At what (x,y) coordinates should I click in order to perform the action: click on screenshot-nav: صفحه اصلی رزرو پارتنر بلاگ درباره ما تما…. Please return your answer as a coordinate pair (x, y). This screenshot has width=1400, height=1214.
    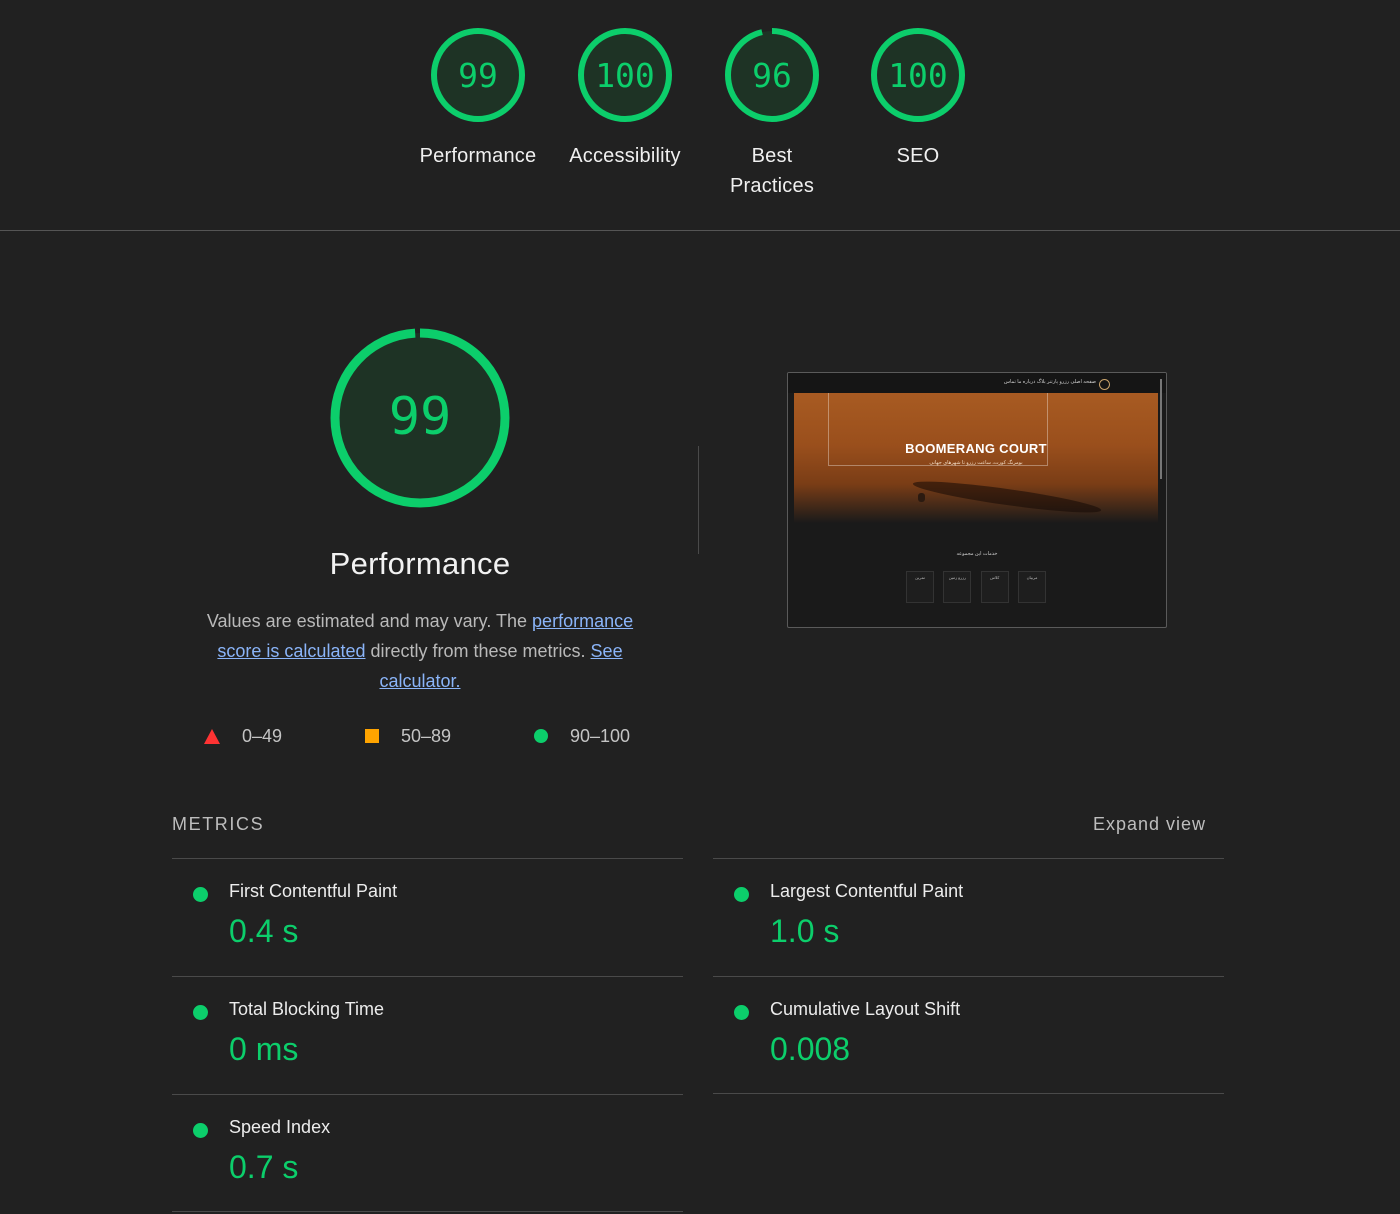
    Looking at the image, I should click on (977, 383).